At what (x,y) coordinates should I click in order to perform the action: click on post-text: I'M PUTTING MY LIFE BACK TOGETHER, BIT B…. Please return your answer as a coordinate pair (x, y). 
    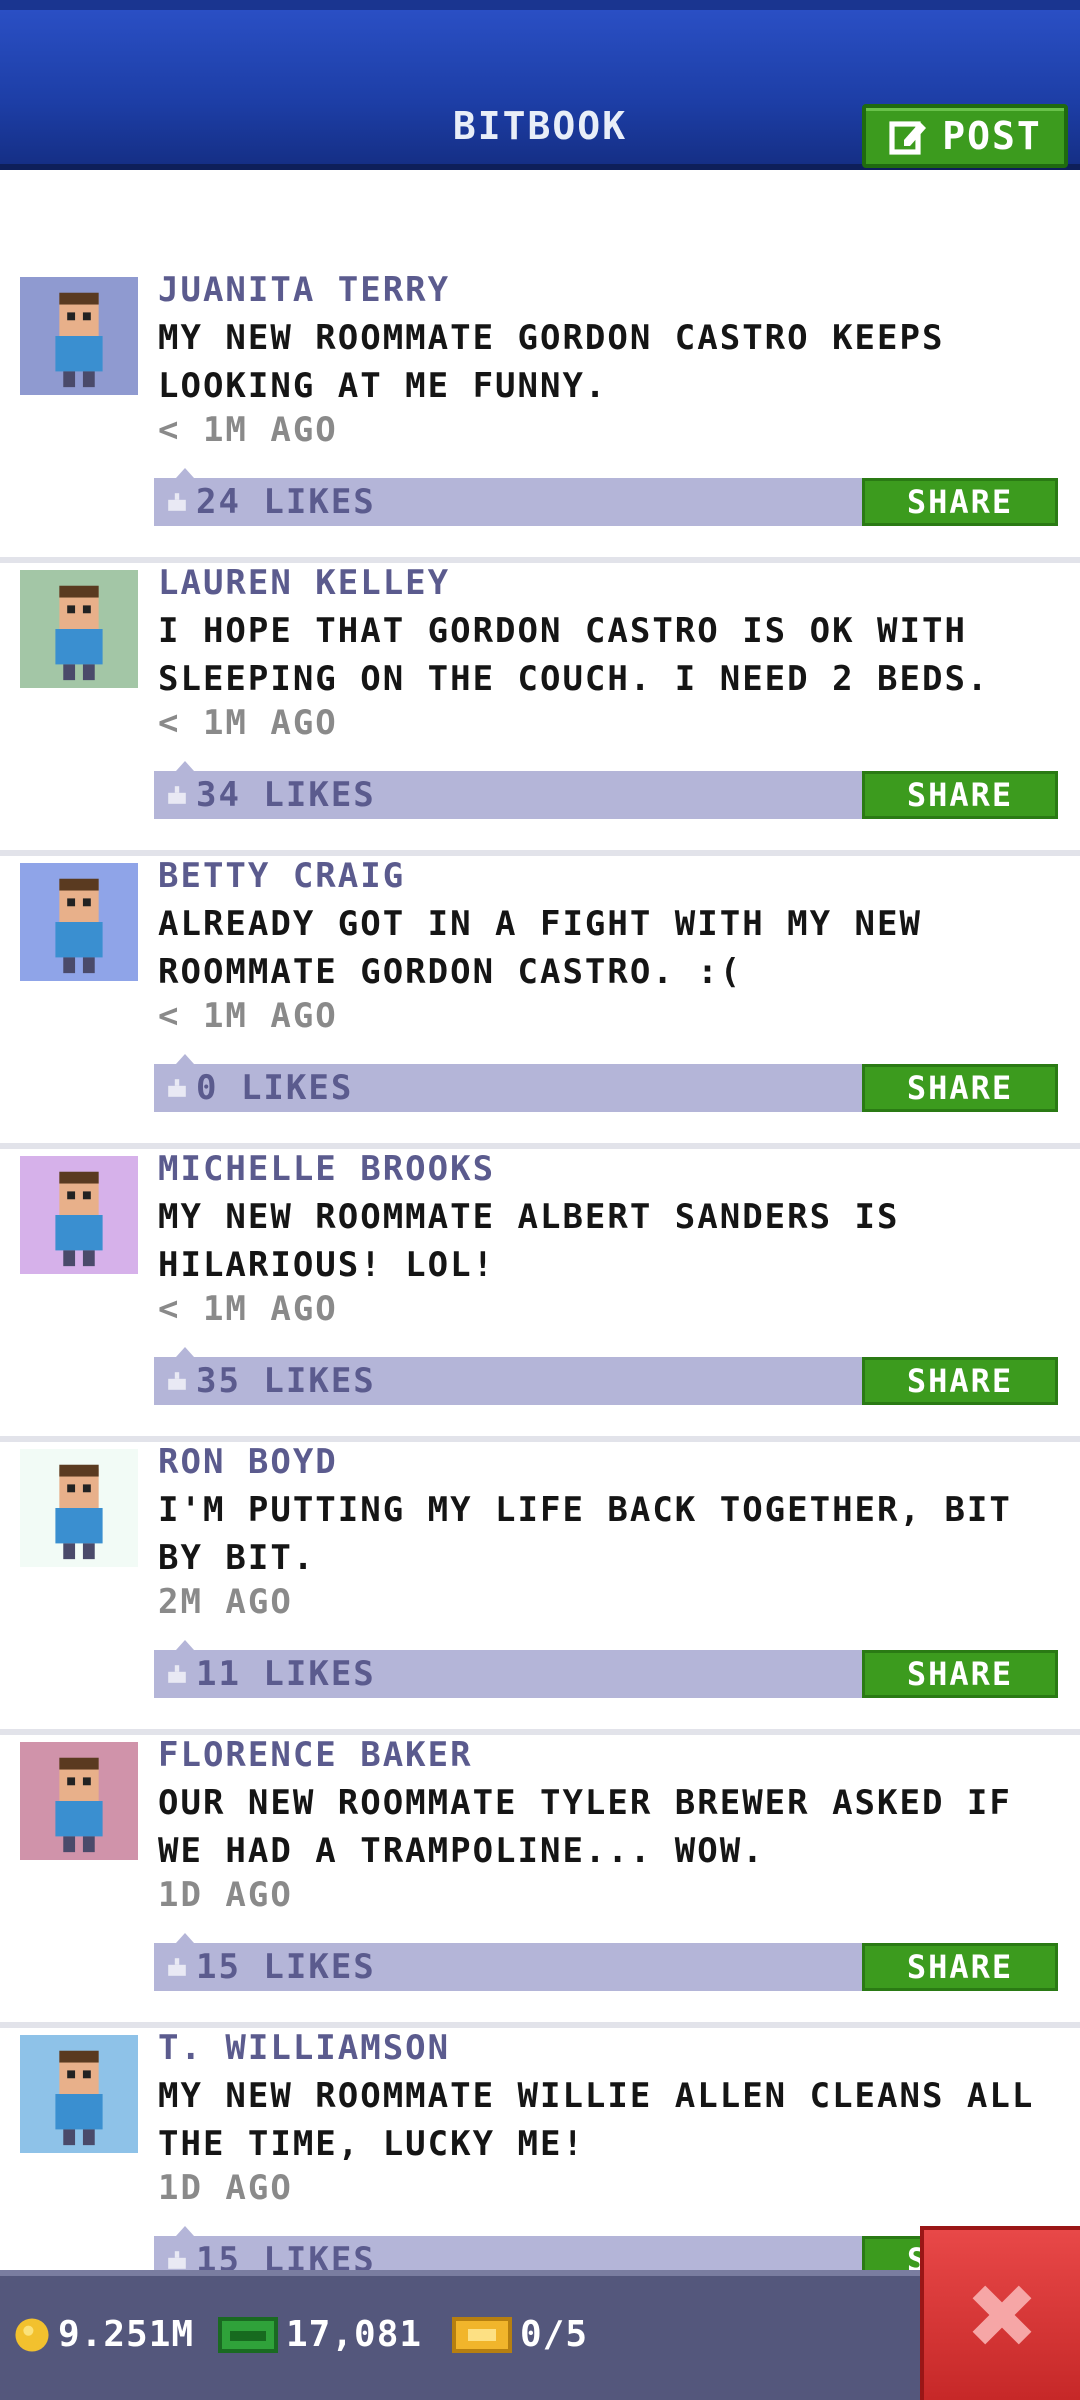
    Looking at the image, I should click on (585, 1534).